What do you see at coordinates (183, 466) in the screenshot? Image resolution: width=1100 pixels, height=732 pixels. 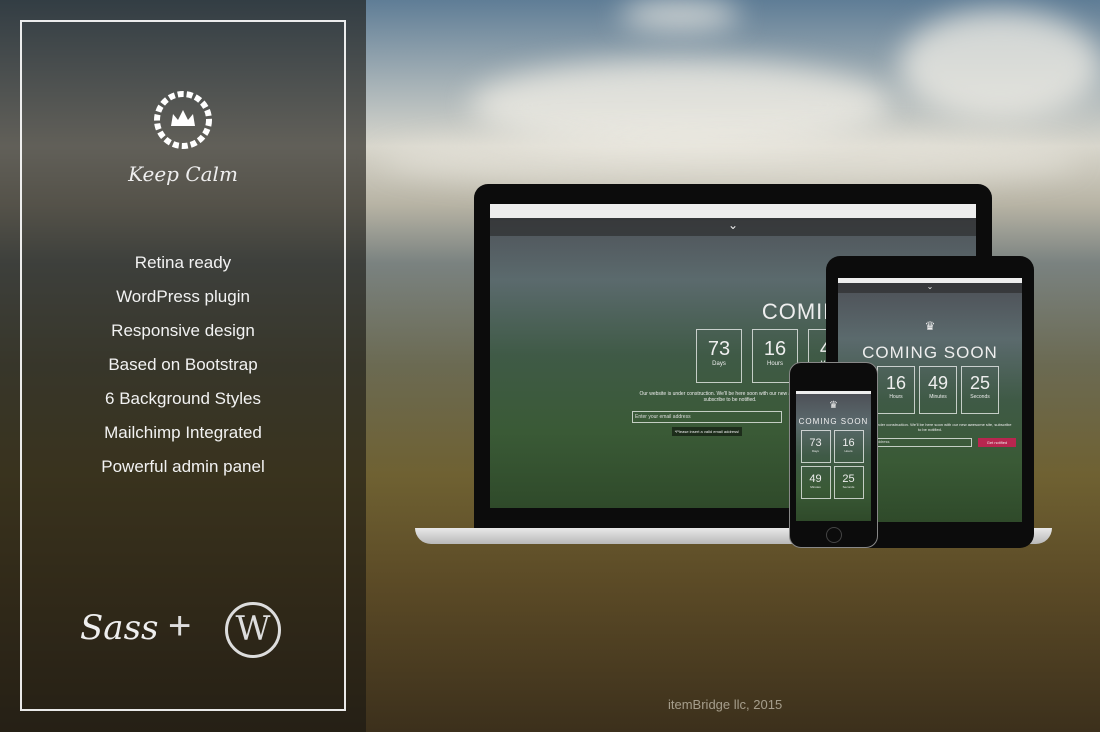 I see `feature-item: Powerful admin panel` at bounding box center [183, 466].